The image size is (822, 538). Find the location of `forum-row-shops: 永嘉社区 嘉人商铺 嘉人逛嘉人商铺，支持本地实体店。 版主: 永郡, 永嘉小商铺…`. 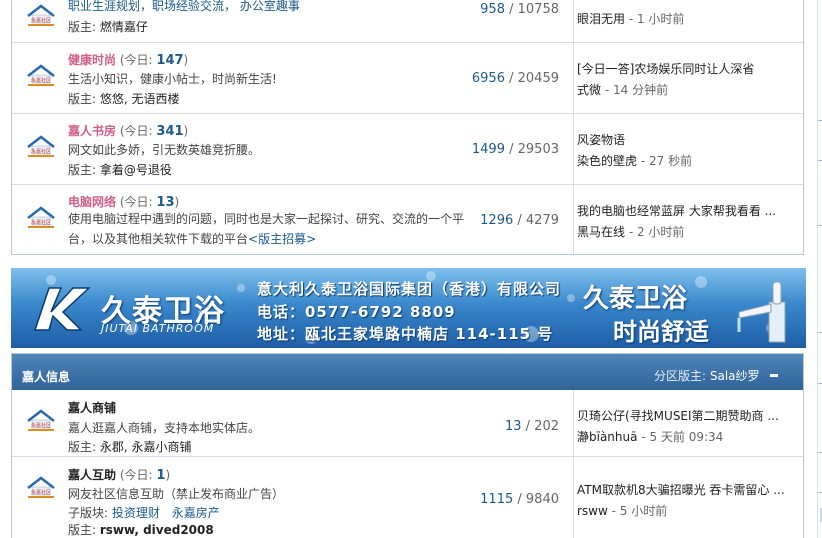

forum-row-shops: 永嘉社区 嘉人商铺 嘉人逛嘉人商铺，支持本地实体店。 版主: 永郡, 永嘉小商铺… is located at coordinates (407, 423).